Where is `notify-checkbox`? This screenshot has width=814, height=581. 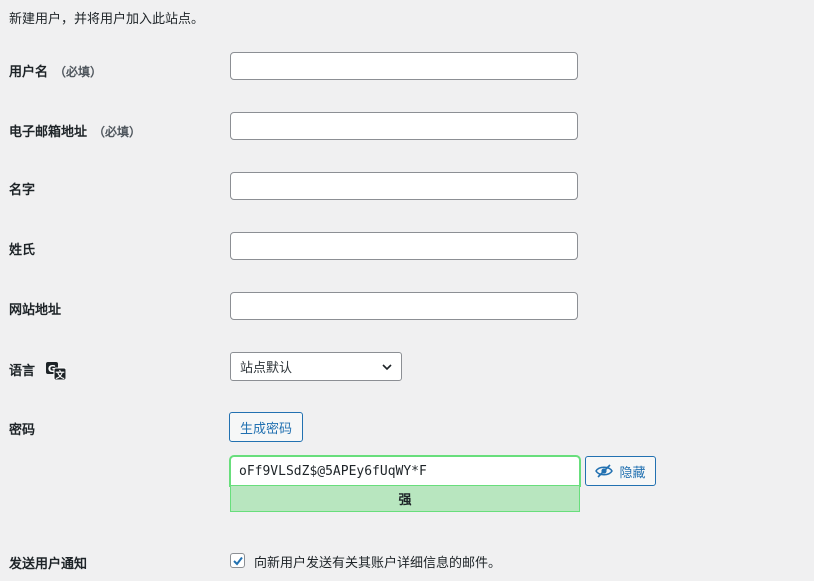
notify-checkbox is located at coordinates (237, 560).